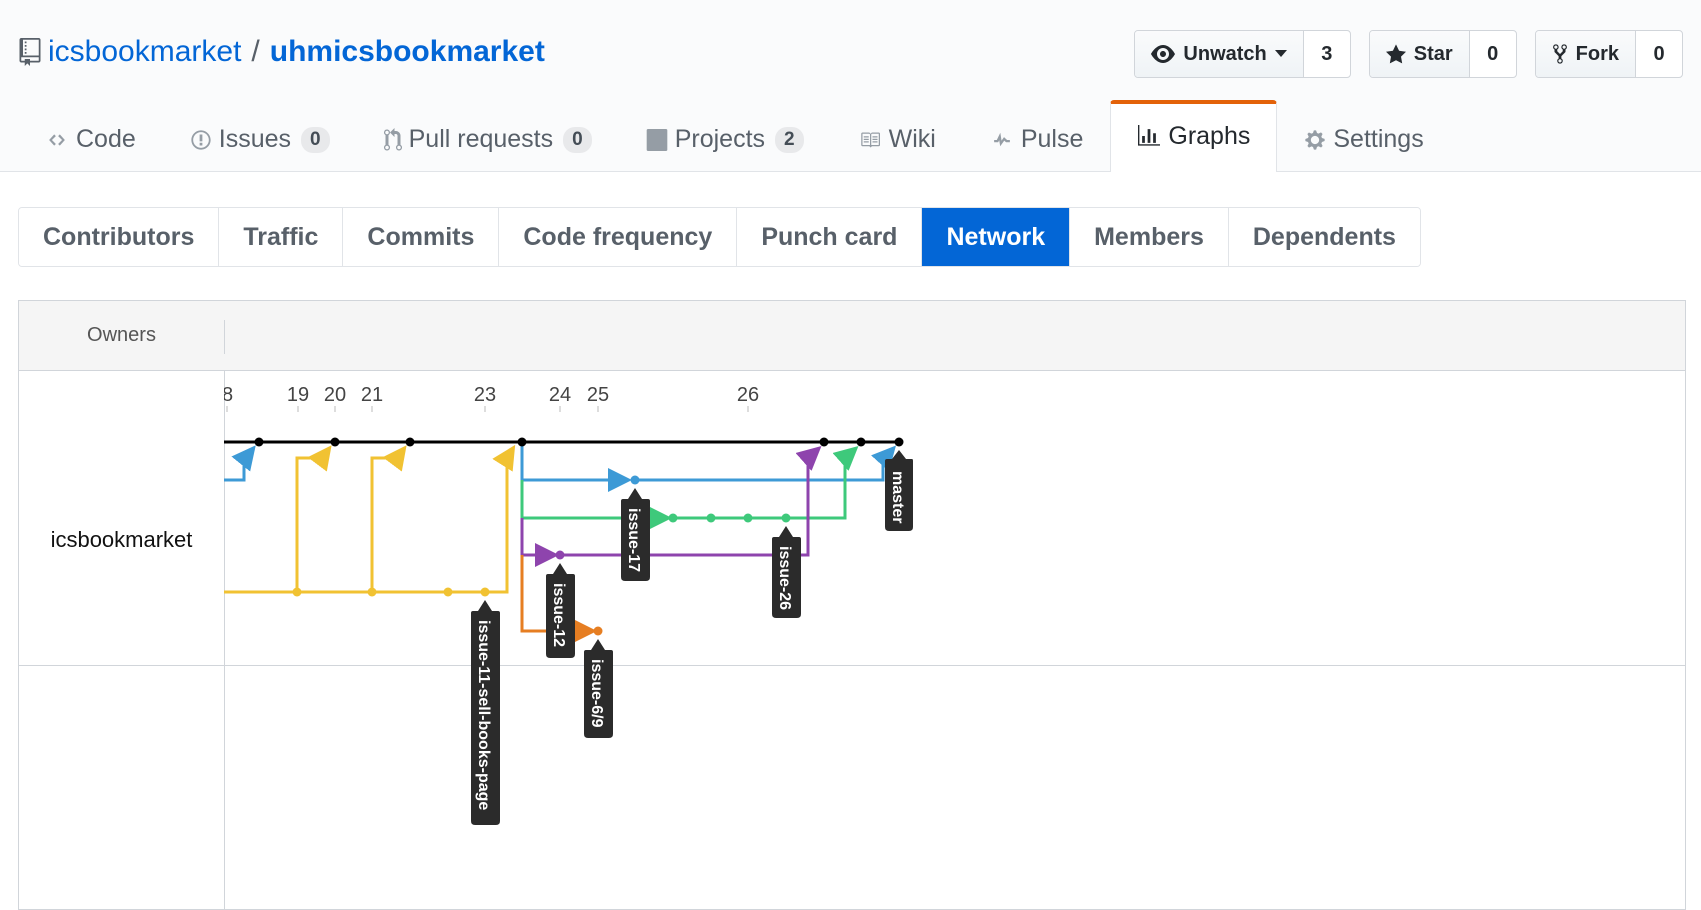 The image size is (1701, 910). I want to click on star-icon, so click(1395, 54).